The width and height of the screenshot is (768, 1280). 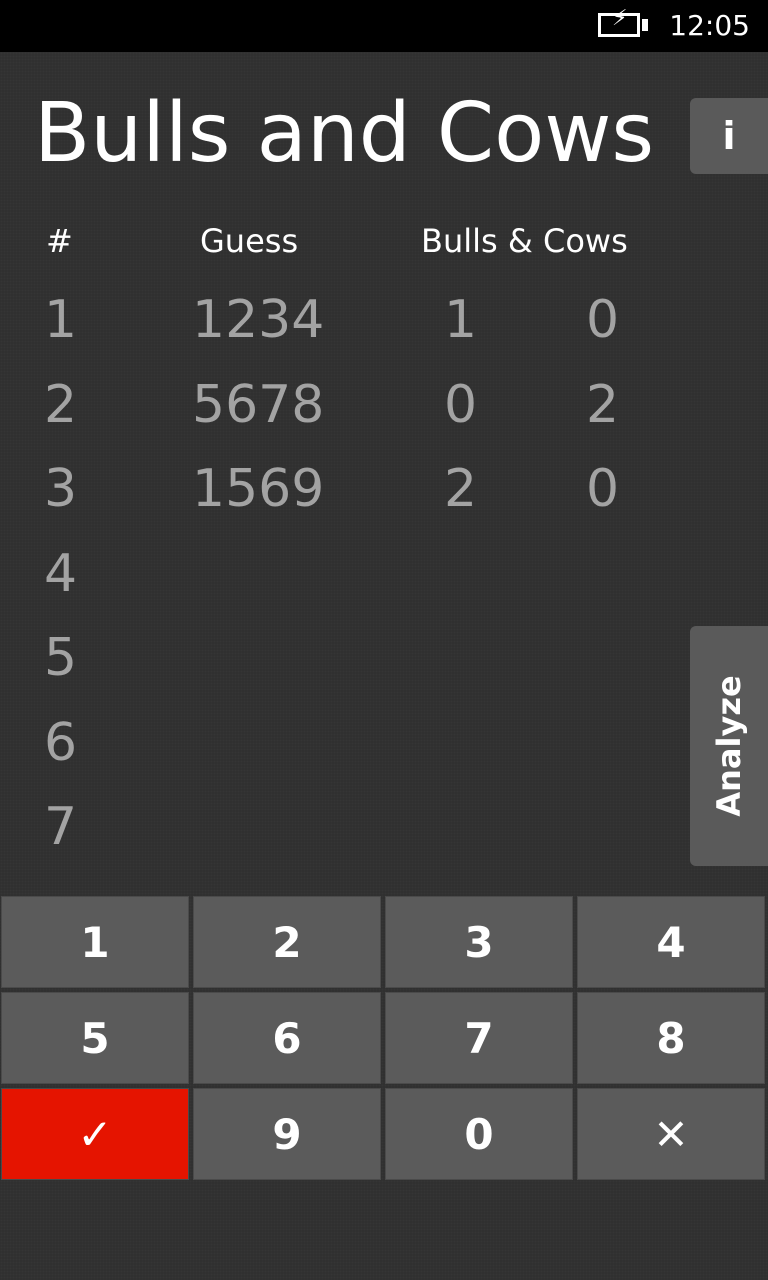 I want to click on status-bar: ⚡ 12:05, so click(x=384, y=26).